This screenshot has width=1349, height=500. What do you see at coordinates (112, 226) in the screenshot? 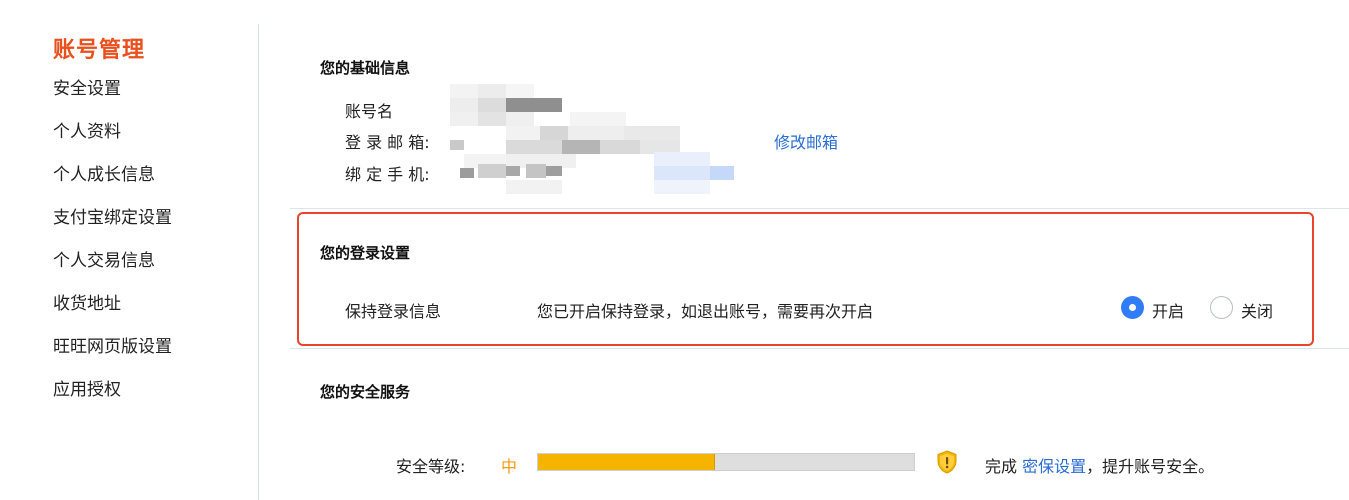
I see `sidebar-item-alipay-binding: 支付宝绑定设置` at bounding box center [112, 226].